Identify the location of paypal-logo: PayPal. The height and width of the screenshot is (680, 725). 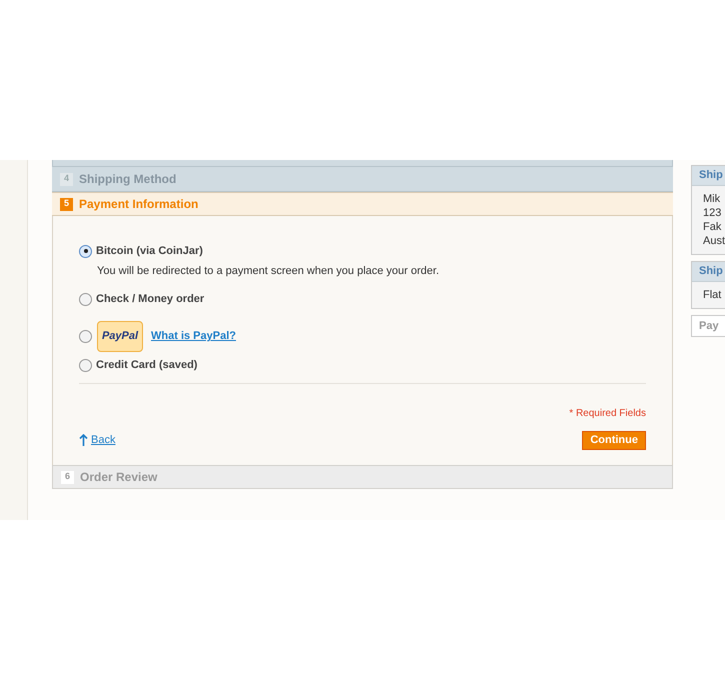
(120, 336).